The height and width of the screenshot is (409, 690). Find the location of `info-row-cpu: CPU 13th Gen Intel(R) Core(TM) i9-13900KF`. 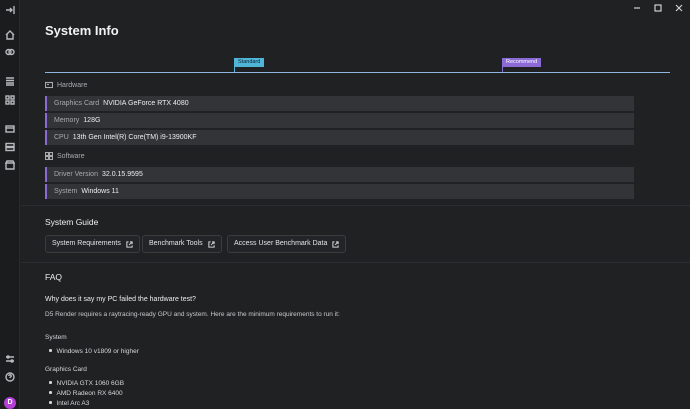

info-row-cpu: CPU 13th Gen Intel(R) Core(TM) i9-13900KF is located at coordinates (339, 137).